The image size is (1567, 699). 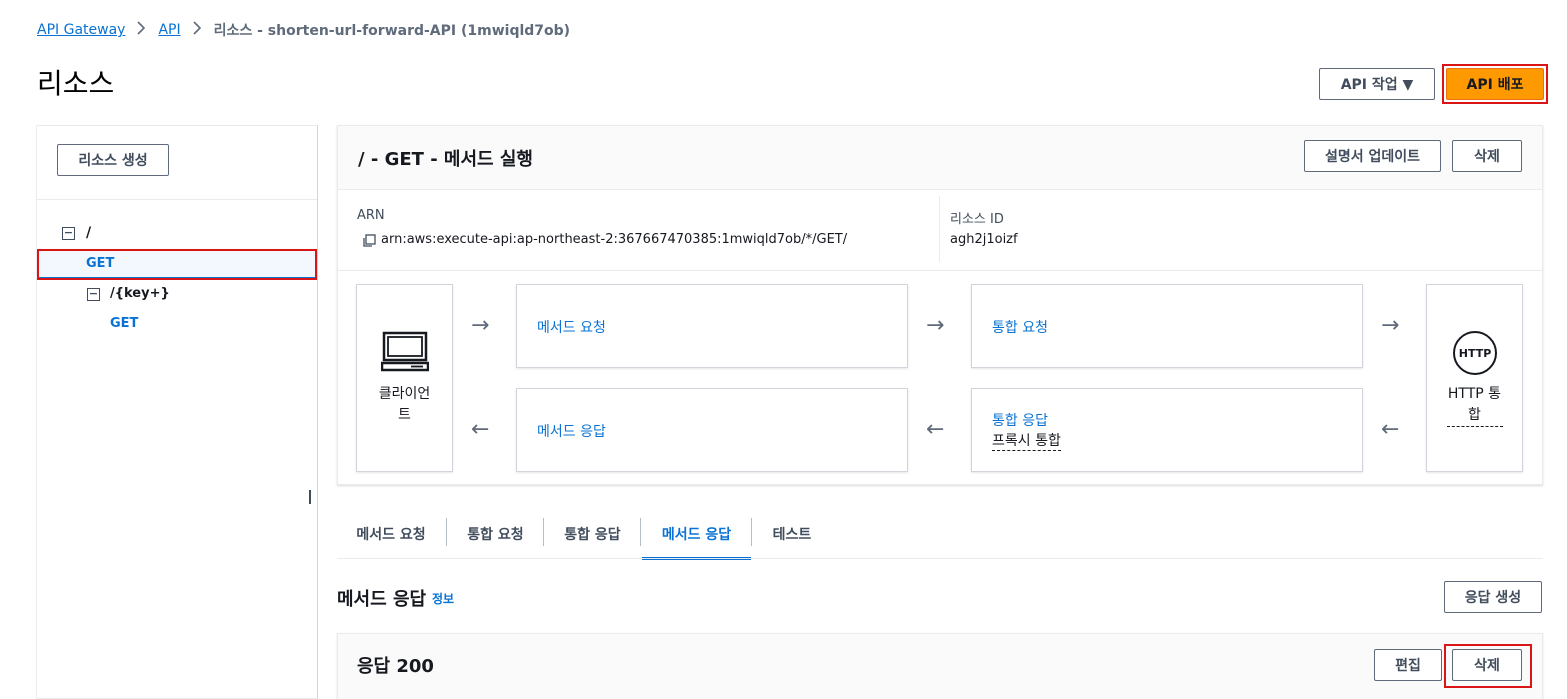 I want to click on tab-integration-response: 통합 응답, so click(x=592, y=539).